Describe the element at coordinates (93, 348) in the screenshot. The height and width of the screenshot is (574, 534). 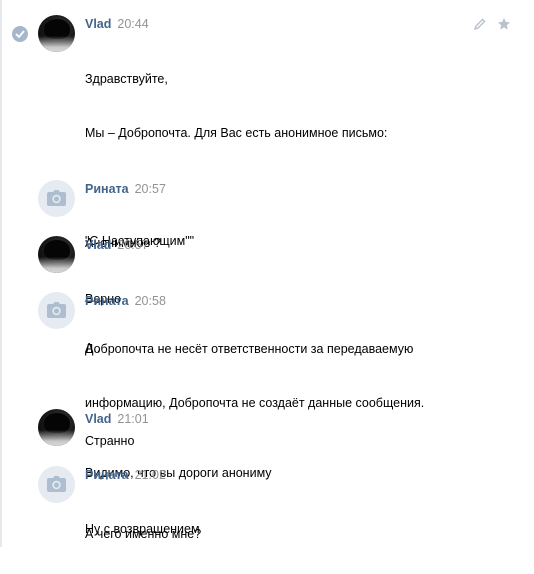
I see `message-line: А..` at that location.